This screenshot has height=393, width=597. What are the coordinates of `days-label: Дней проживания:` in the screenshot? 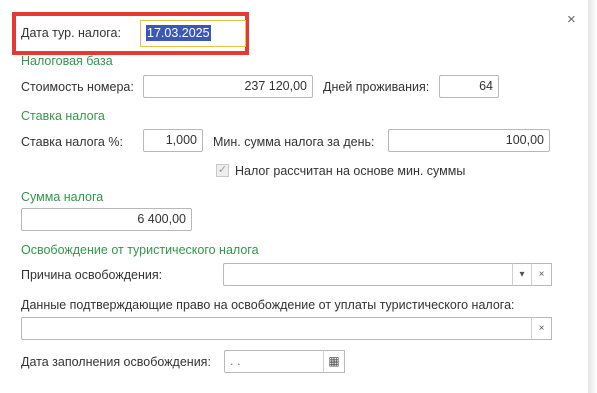 It's located at (376, 87).